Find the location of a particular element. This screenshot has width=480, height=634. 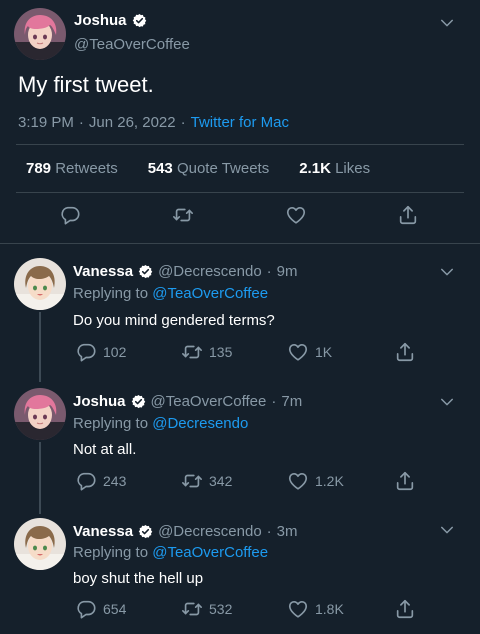

tweet-text: My first tweet. is located at coordinates (86, 84).